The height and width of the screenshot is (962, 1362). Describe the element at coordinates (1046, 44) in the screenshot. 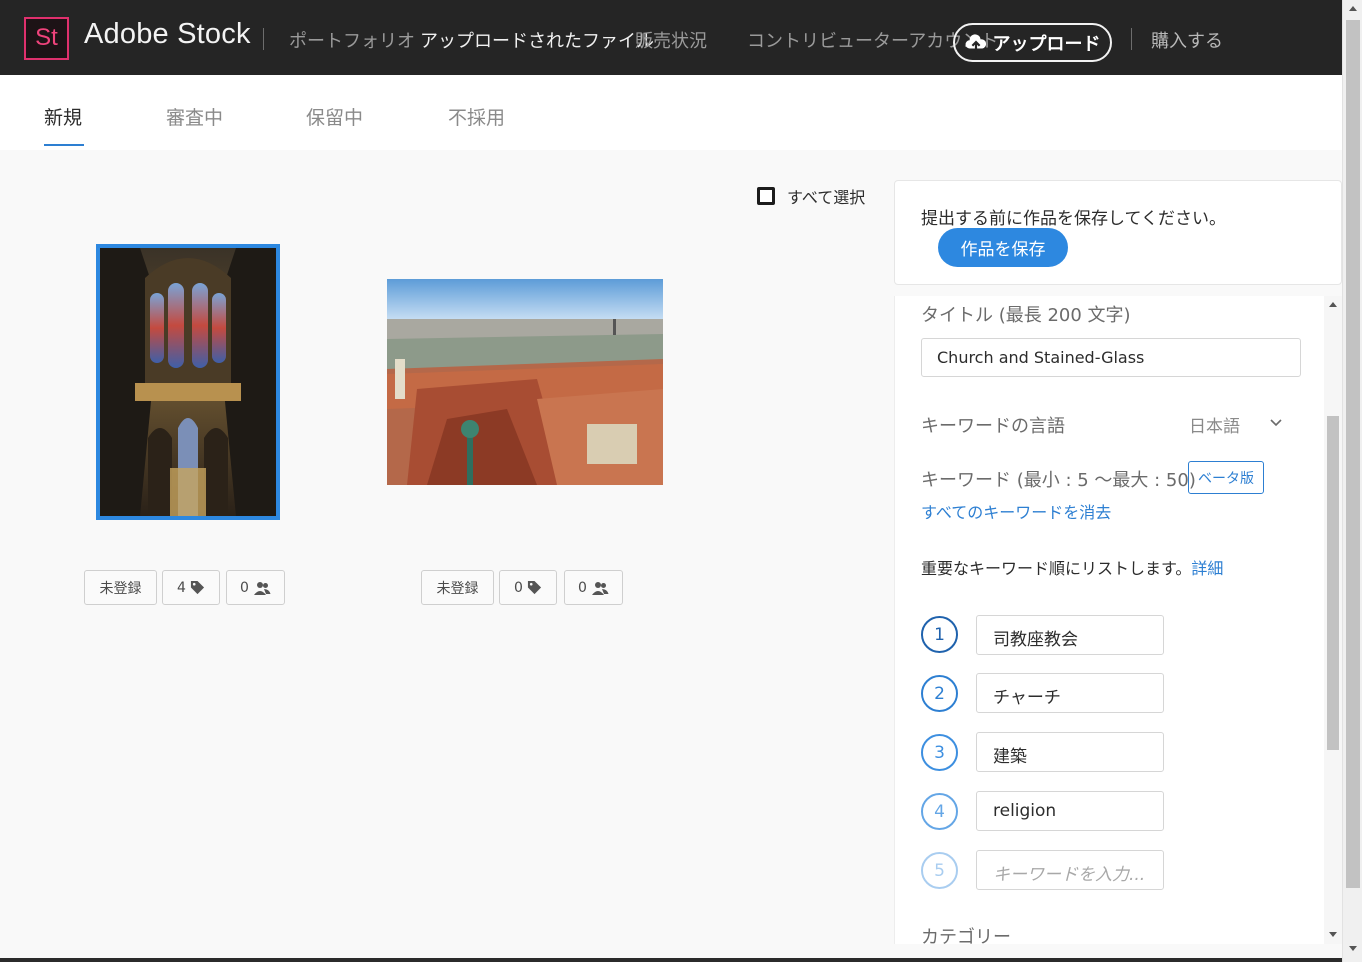

I see `upload-label: アップロード` at that location.